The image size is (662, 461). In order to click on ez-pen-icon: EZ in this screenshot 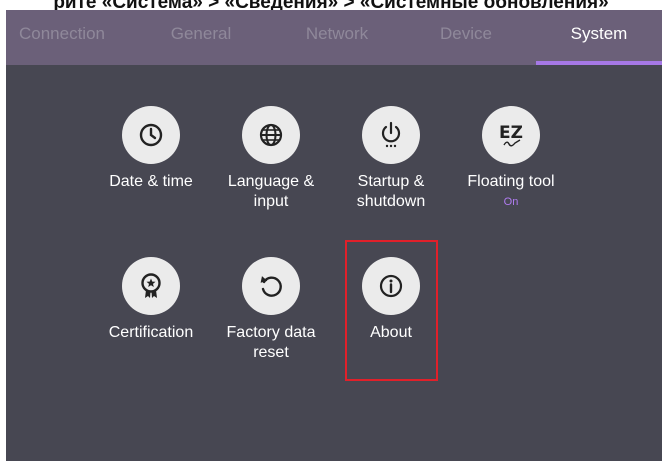, I will do `click(511, 135)`.